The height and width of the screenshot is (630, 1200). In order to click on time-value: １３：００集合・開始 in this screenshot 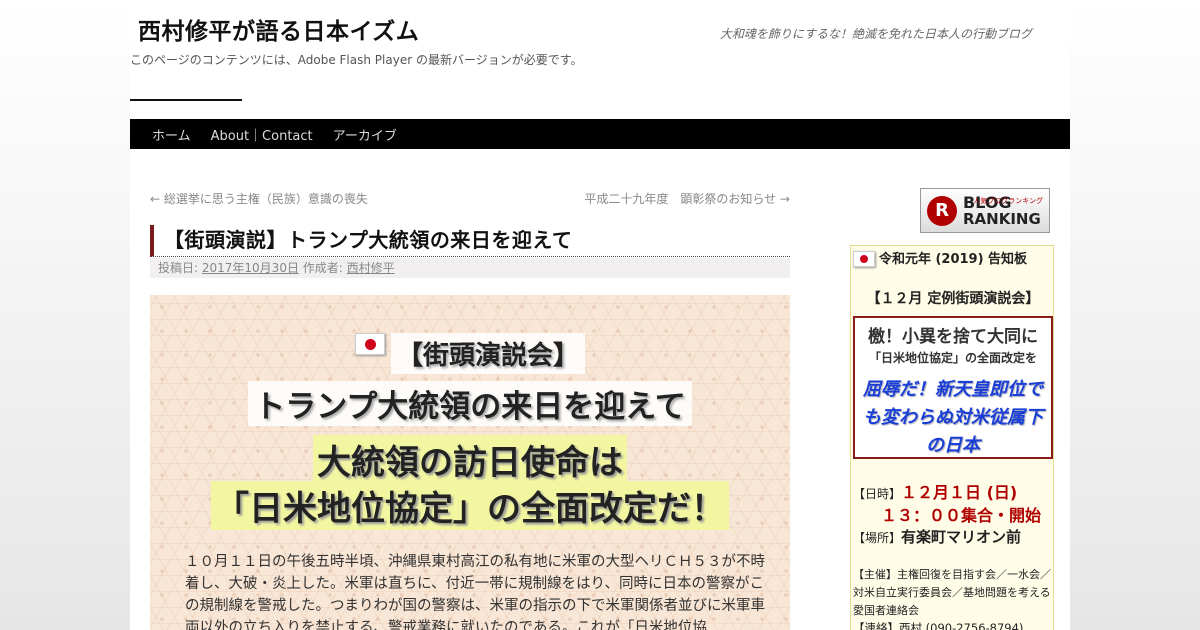, I will do `click(961, 515)`.